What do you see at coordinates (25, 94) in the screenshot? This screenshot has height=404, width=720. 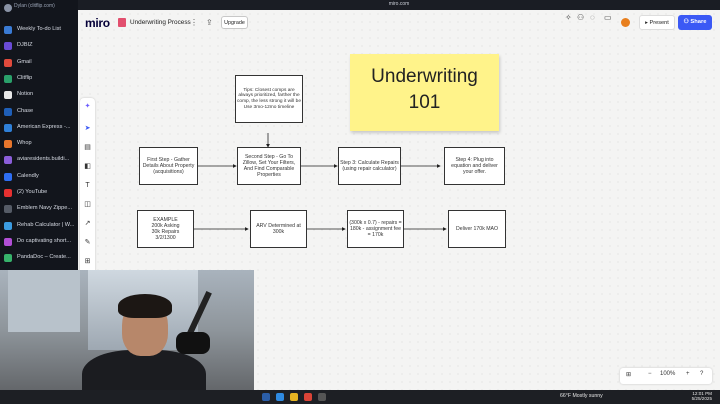 I see `sidebar-item-label: Notion` at bounding box center [25, 94].